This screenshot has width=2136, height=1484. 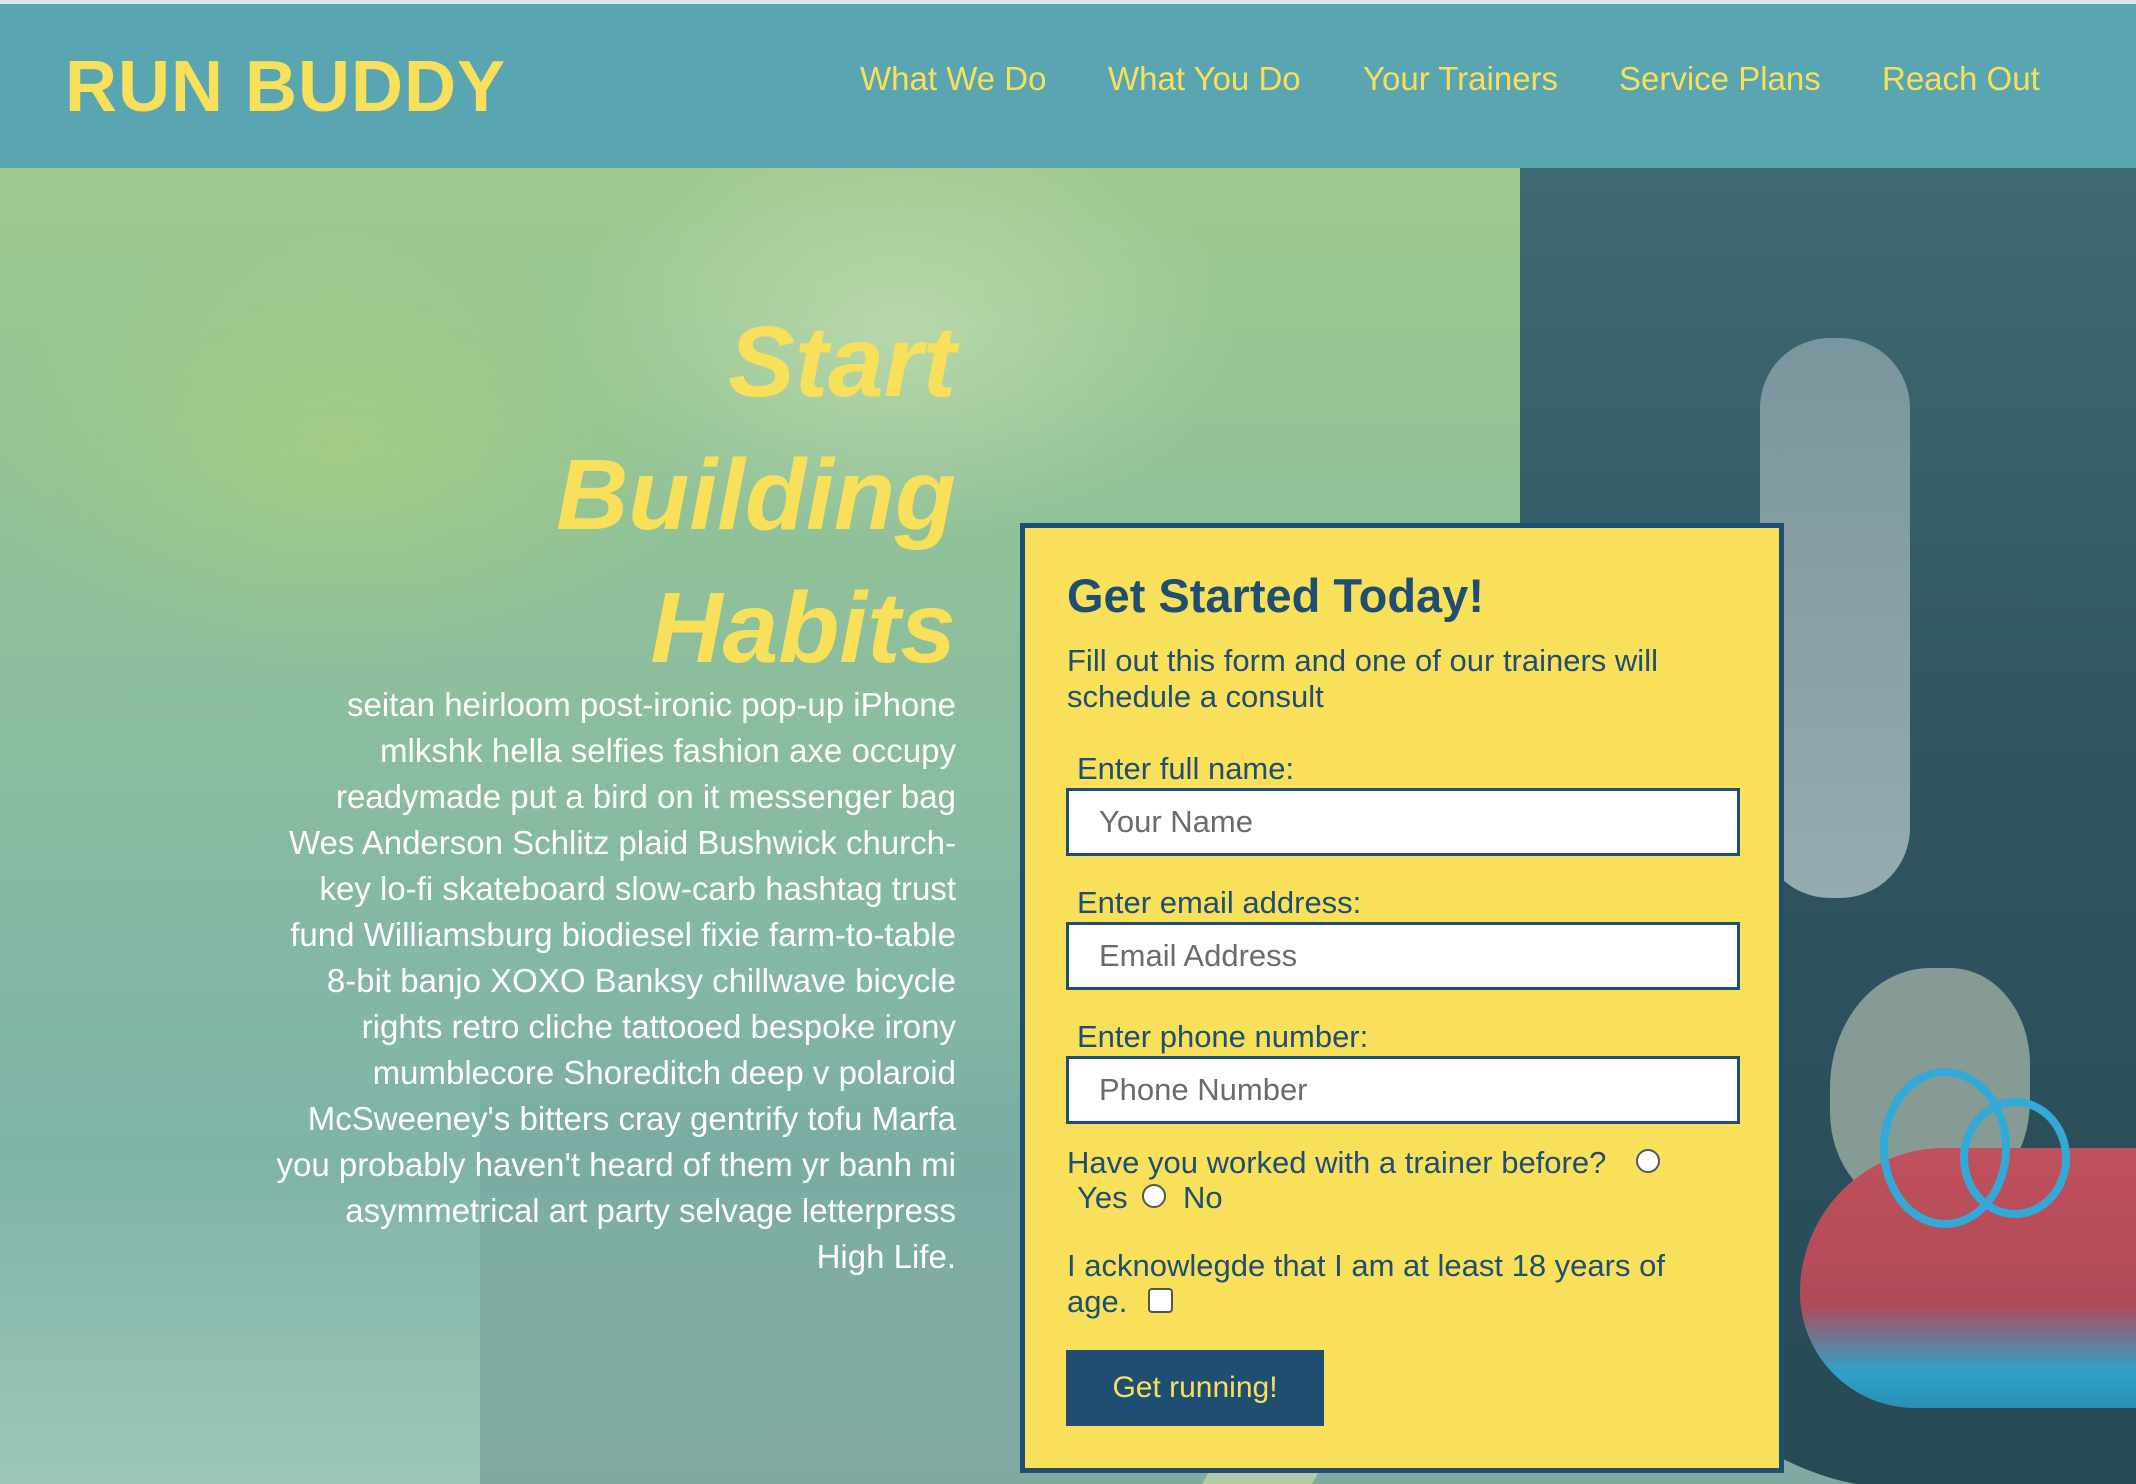 I want to click on radio-yes, so click(x=1648, y=1161).